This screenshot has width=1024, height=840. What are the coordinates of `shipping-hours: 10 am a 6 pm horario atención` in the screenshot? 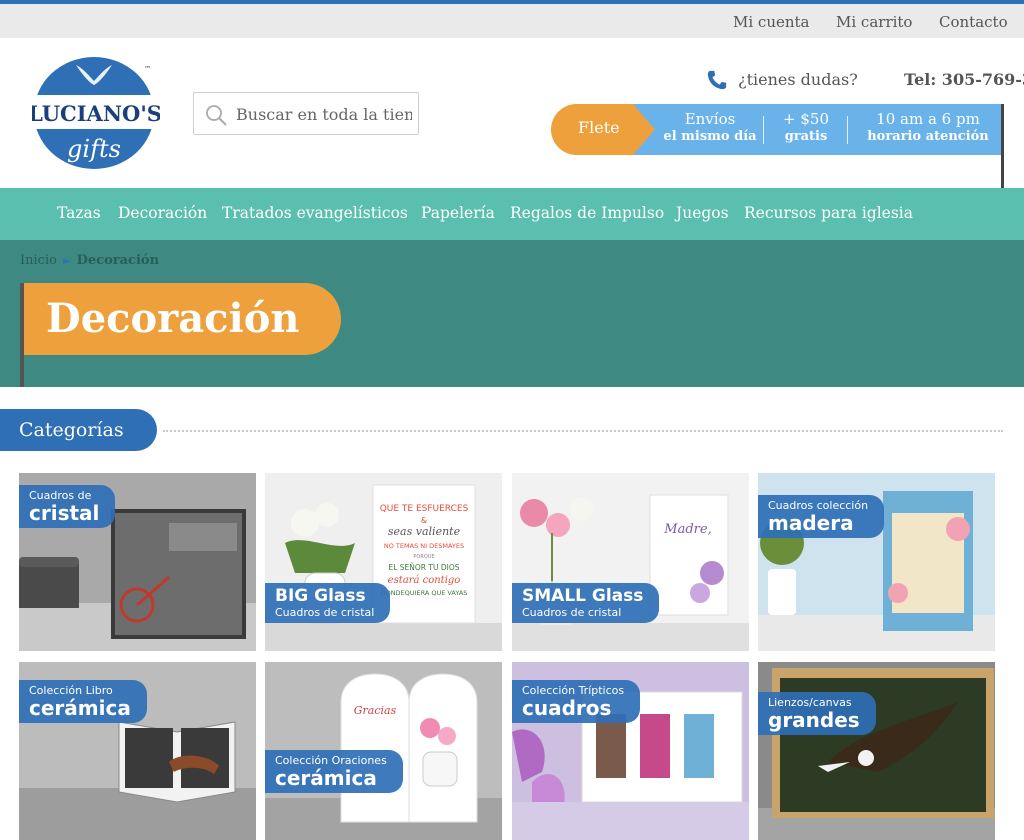 It's located at (928, 127).